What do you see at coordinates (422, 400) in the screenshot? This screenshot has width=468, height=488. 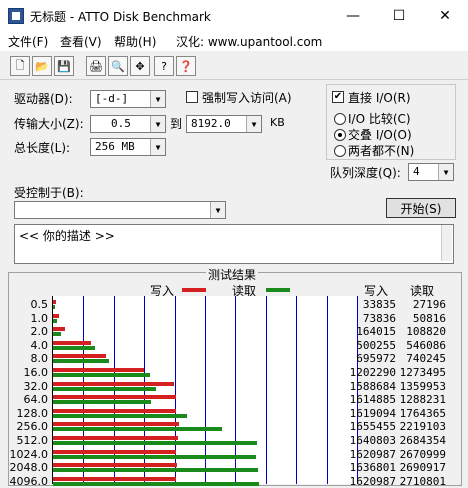 I see `read-value: 1288231` at bounding box center [422, 400].